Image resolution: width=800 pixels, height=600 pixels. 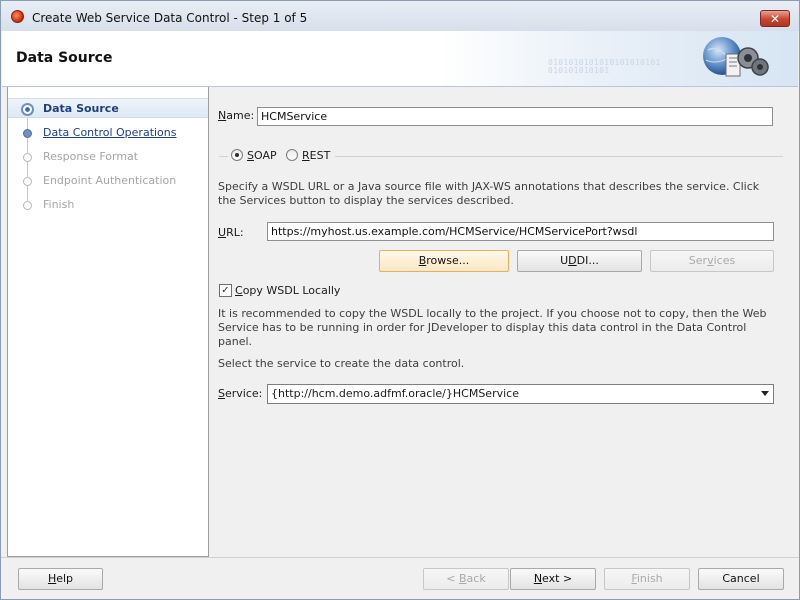 I want to click on next-button: Next >, so click(x=553, y=579).